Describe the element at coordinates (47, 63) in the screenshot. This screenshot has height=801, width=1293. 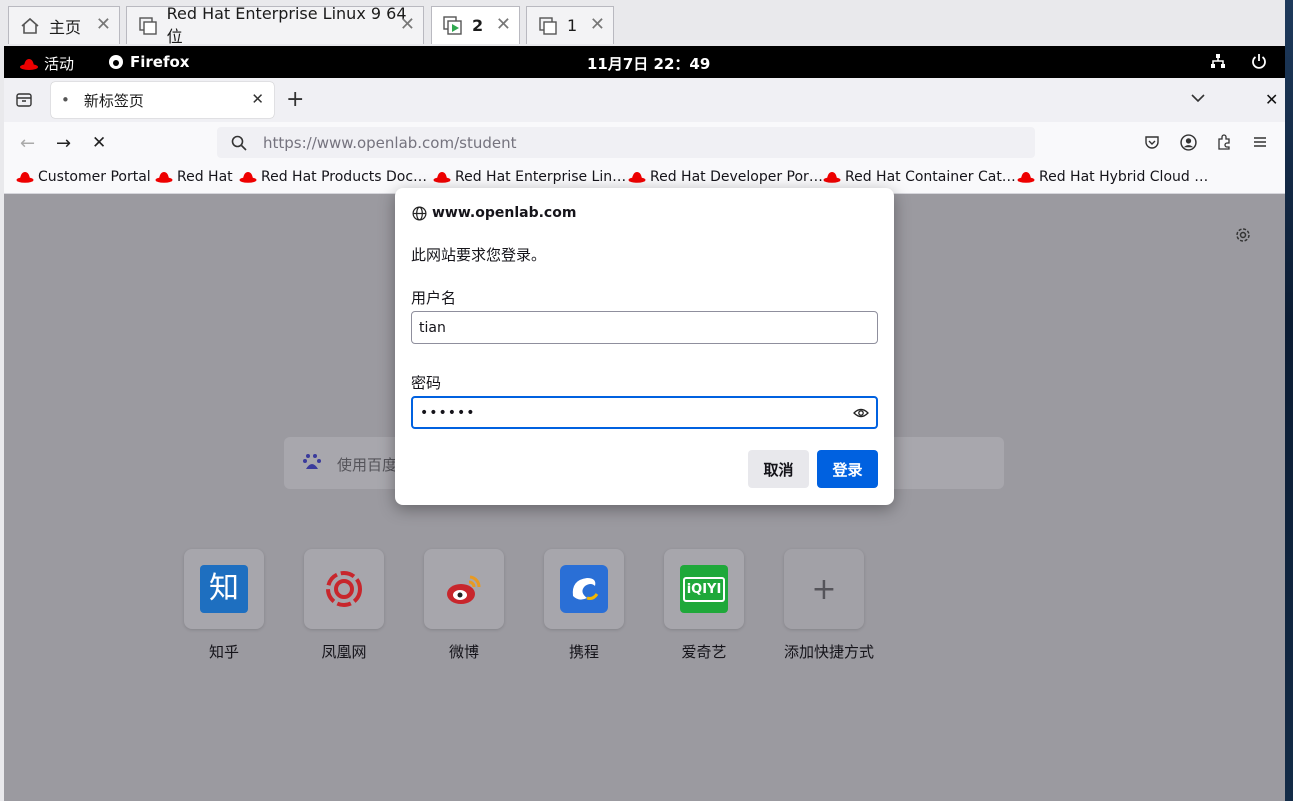
I see `activities-button: 活动` at that location.